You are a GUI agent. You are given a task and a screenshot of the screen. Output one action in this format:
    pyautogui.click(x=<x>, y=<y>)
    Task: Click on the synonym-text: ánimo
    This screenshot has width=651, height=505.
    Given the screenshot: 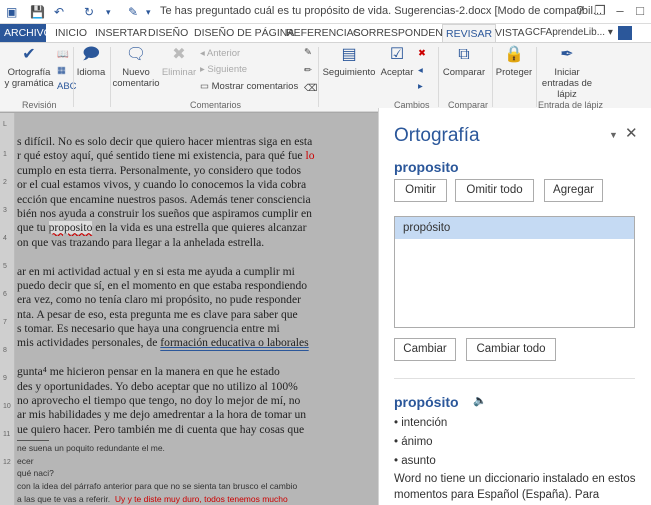 What is the action you would take?
    pyautogui.click(x=417, y=442)
    